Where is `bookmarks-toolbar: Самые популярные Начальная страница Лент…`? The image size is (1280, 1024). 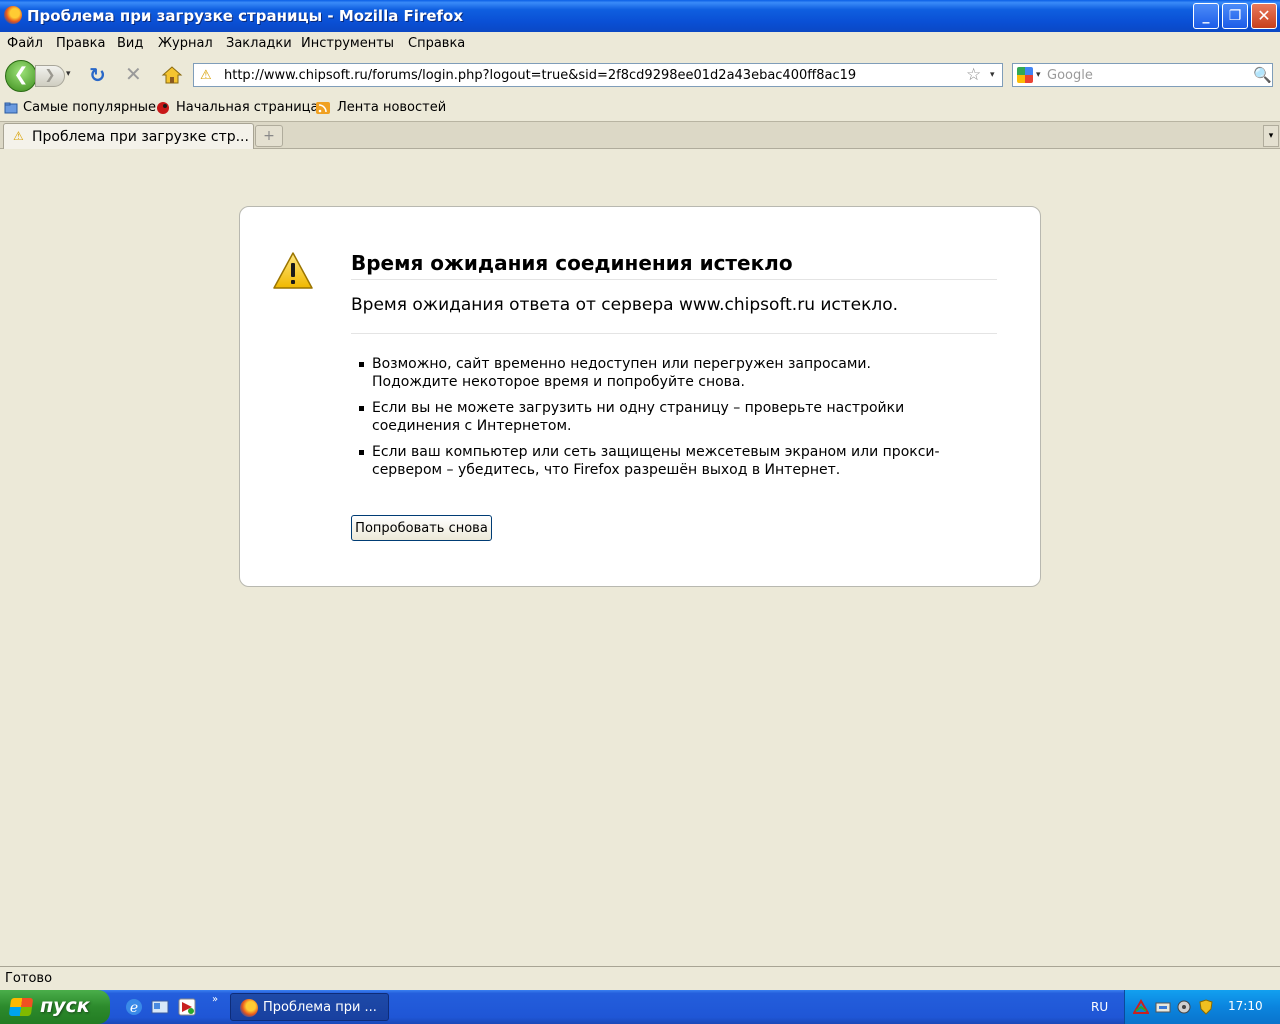
bookmarks-toolbar: Самые популярные Начальная страница Лент… is located at coordinates (640, 108).